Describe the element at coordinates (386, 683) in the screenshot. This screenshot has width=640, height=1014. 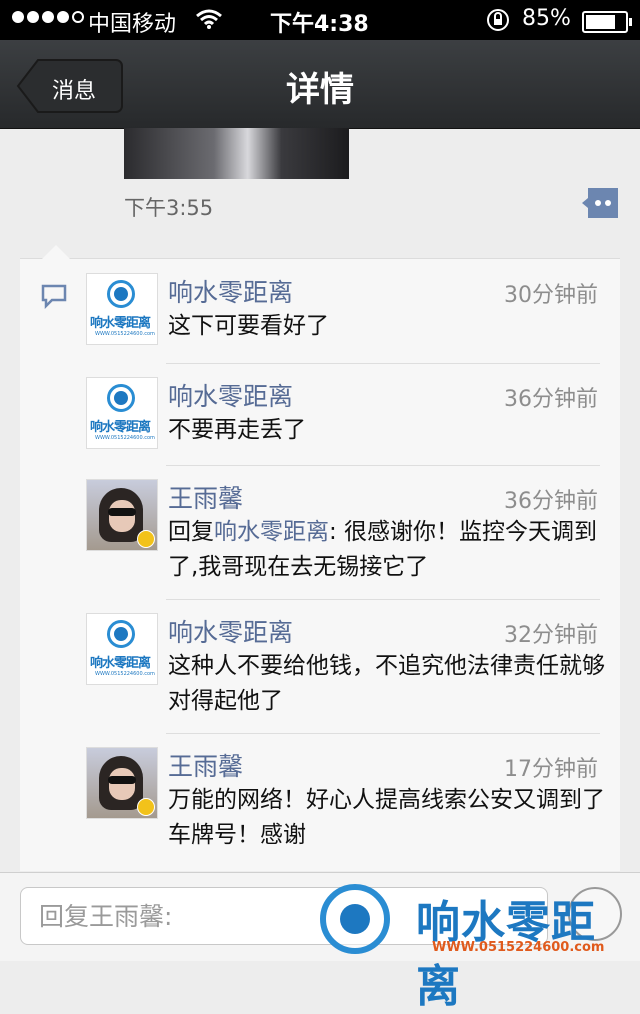
I see `comment-text: 这种人不要给他钱，不追究他法律责任就够对得起他了` at that location.